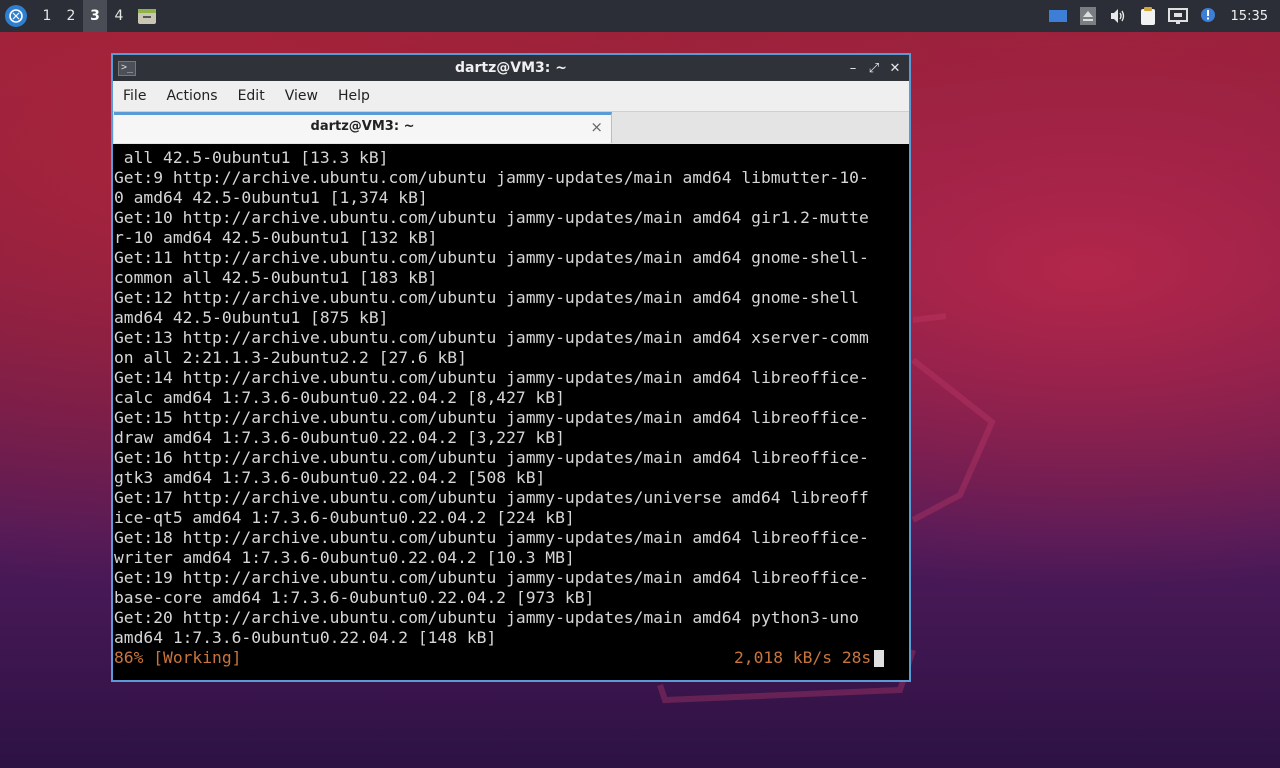 The width and height of the screenshot is (1280, 768). I want to click on menu-edit: Edit, so click(251, 96).